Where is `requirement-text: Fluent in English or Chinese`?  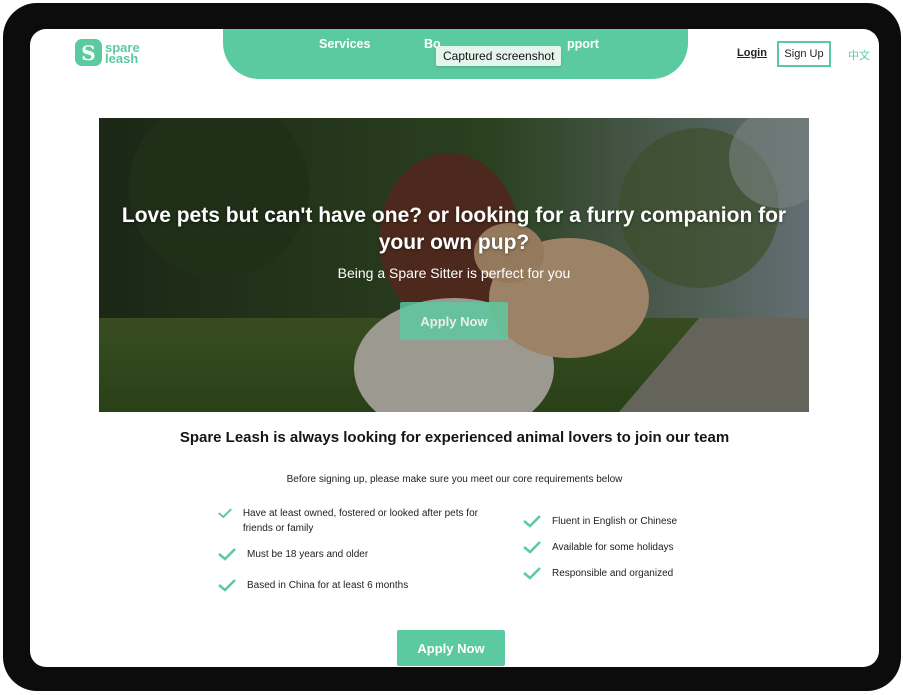
requirement-text: Fluent in English or Chinese is located at coordinates (615, 521).